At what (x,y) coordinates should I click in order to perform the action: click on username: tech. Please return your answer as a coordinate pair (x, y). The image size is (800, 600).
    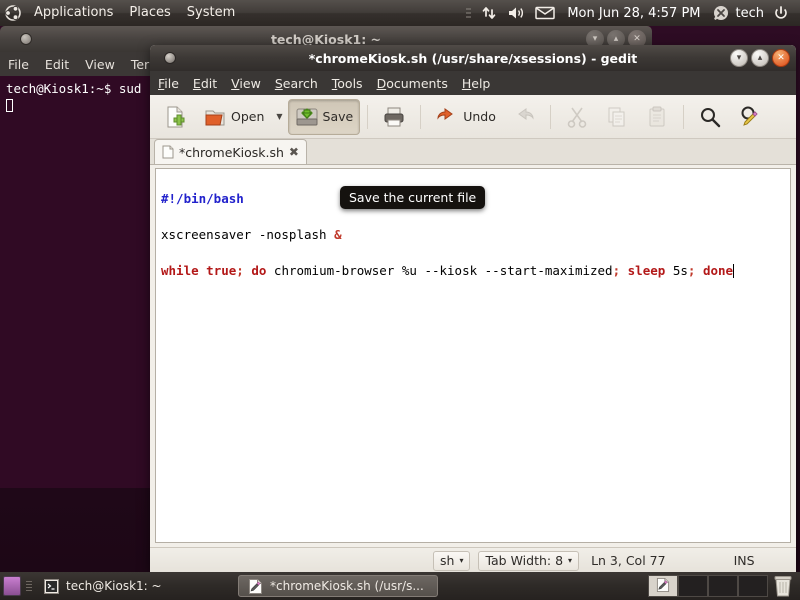
    Looking at the image, I should click on (751, 13).